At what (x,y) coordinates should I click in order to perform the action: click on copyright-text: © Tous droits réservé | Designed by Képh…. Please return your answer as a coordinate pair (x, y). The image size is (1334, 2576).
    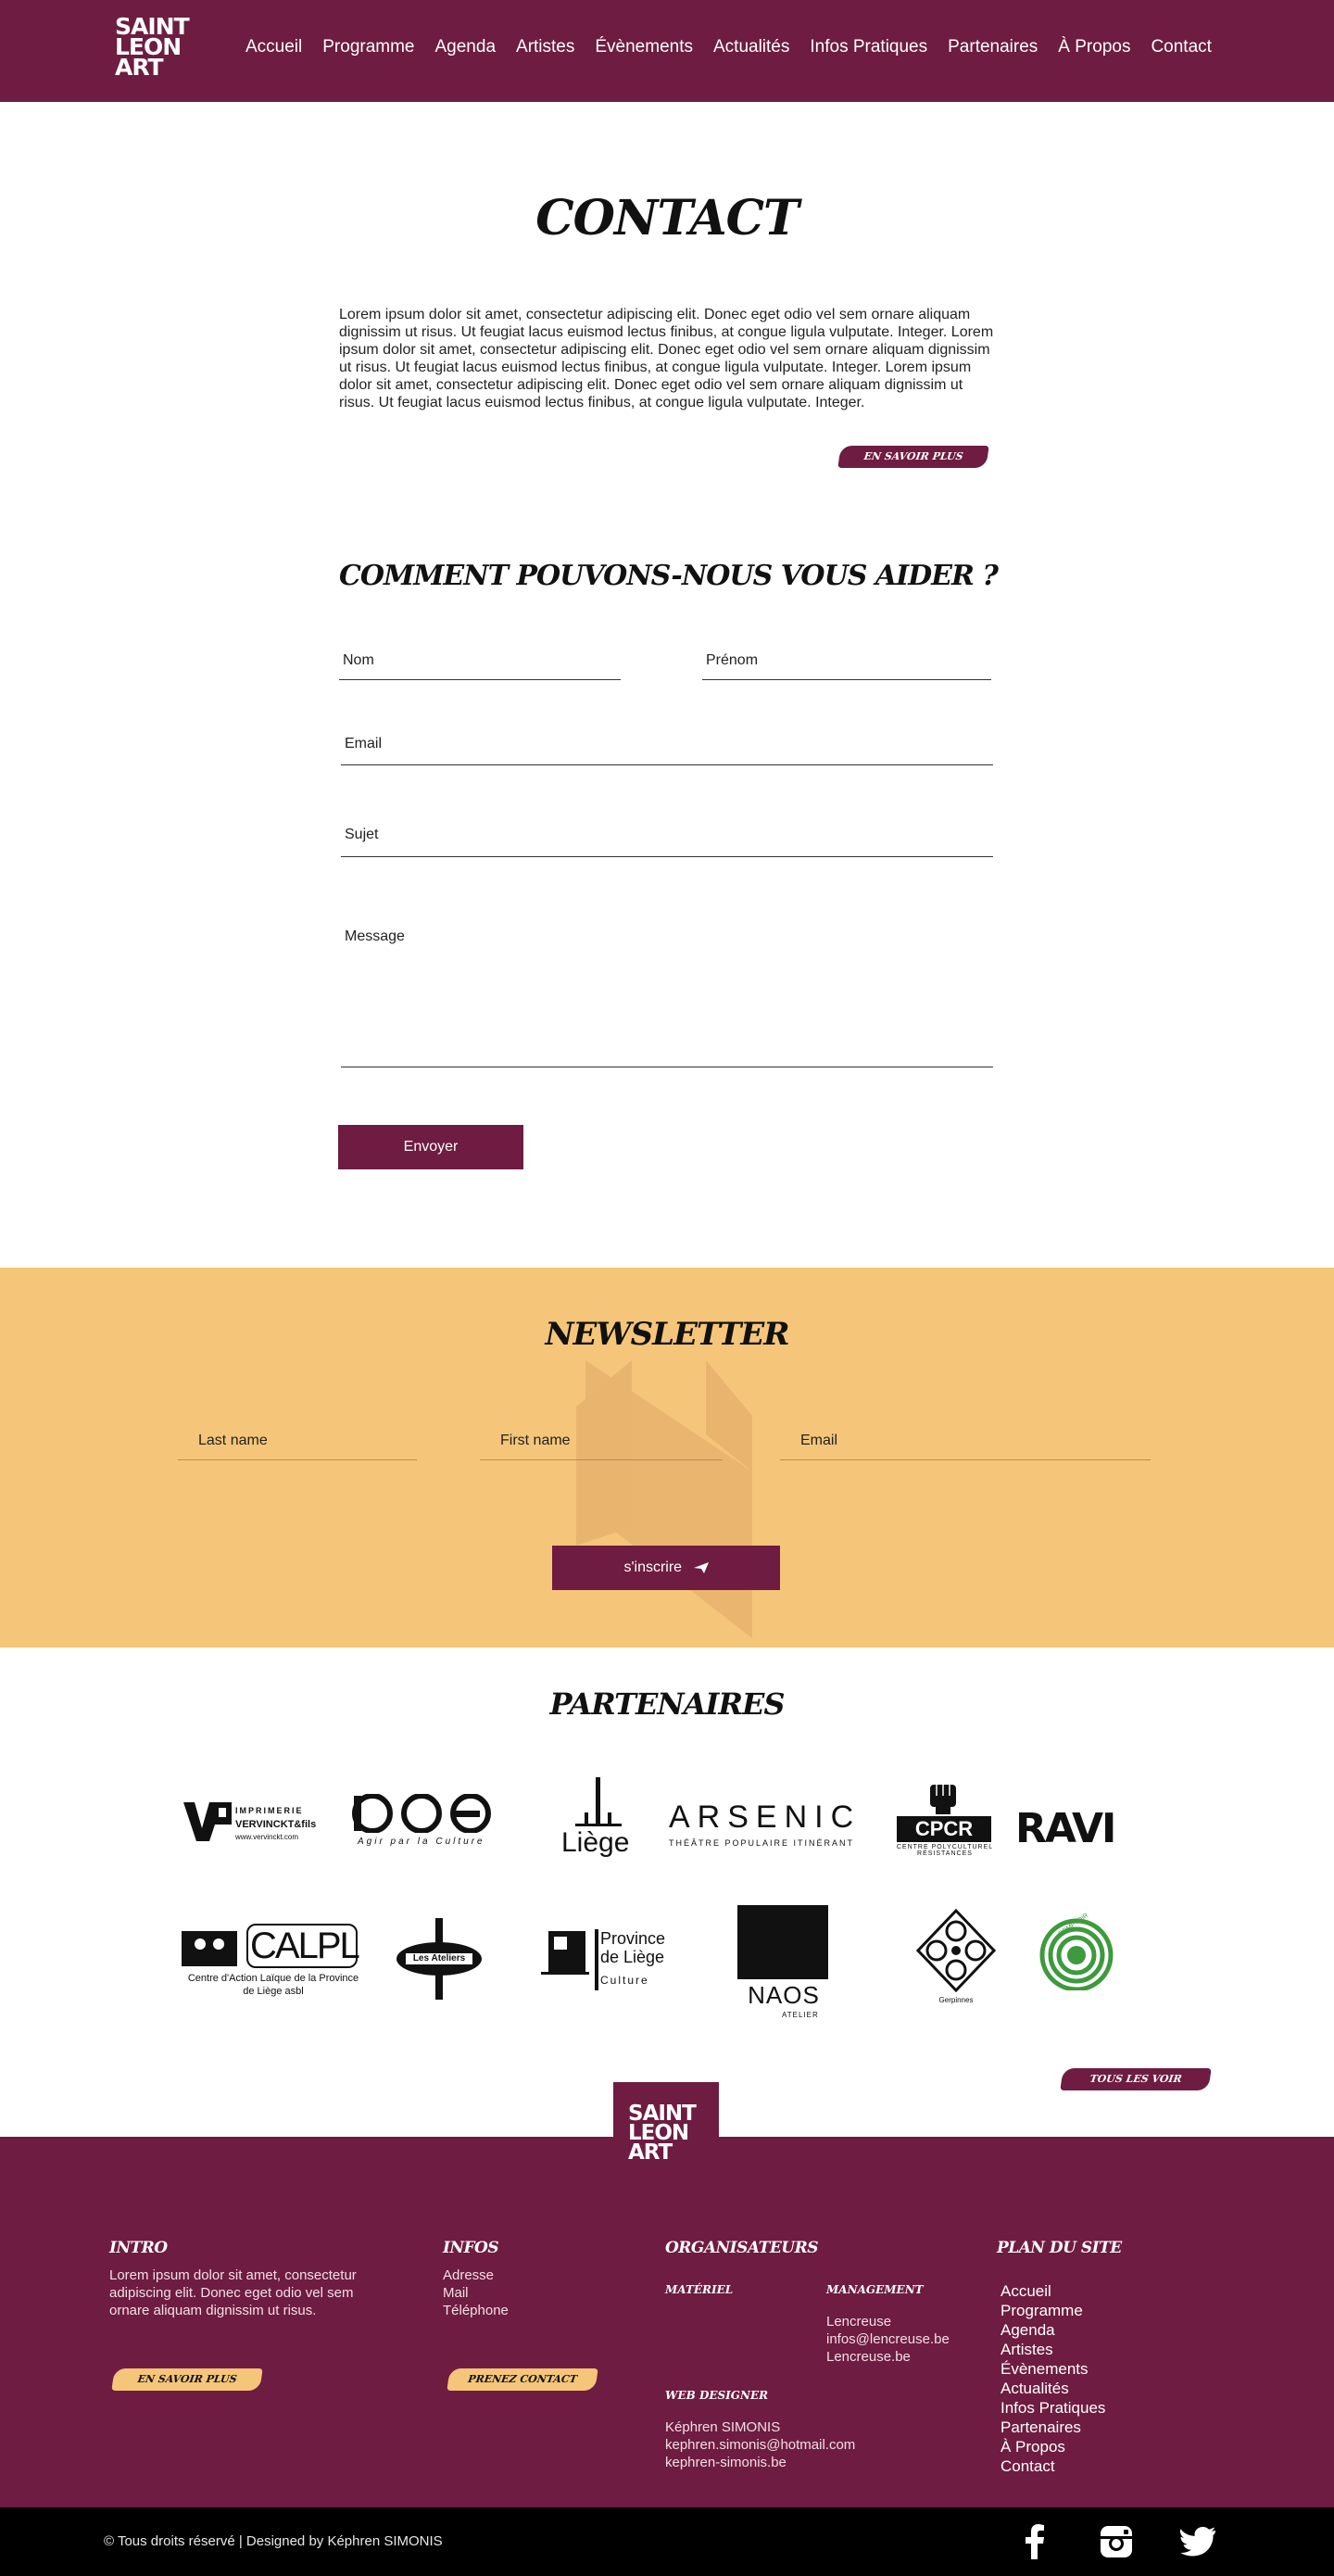
    Looking at the image, I should click on (273, 2541).